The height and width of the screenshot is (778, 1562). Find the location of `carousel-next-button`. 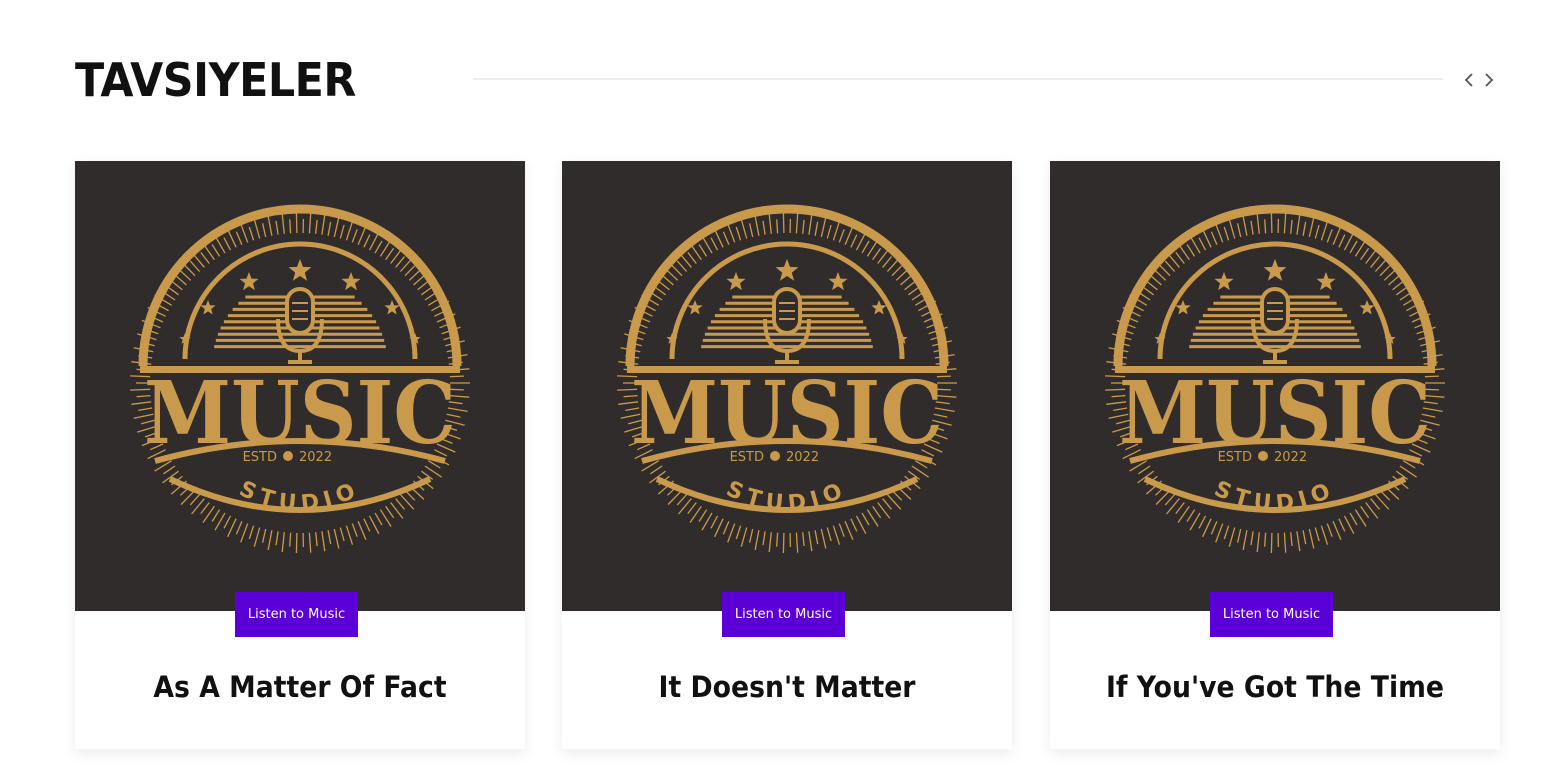

carousel-next-button is located at coordinates (1489, 80).